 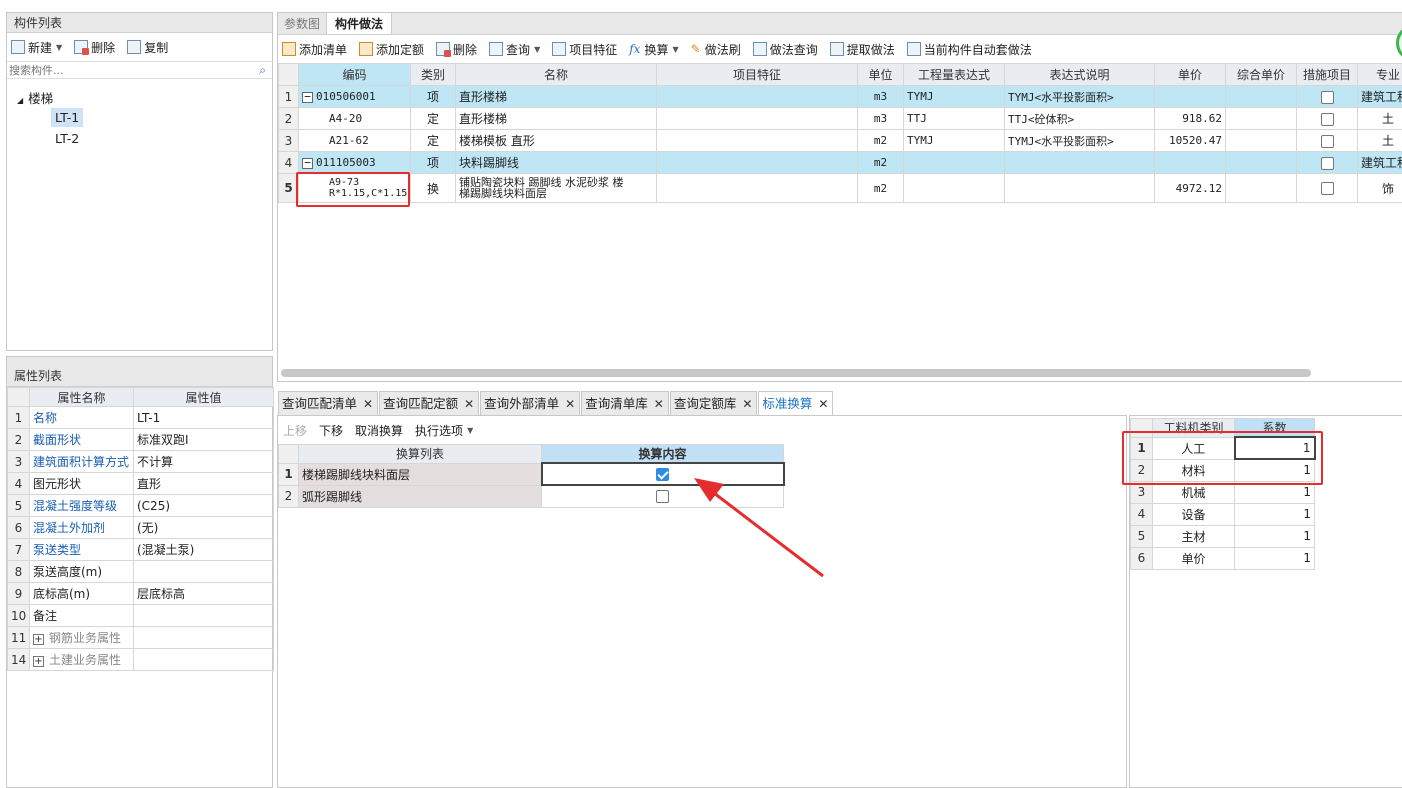 What do you see at coordinates (379, 430) in the screenshot?
I see `cancel-conversion-button: 取消换算` at bounding box center [379, 430].